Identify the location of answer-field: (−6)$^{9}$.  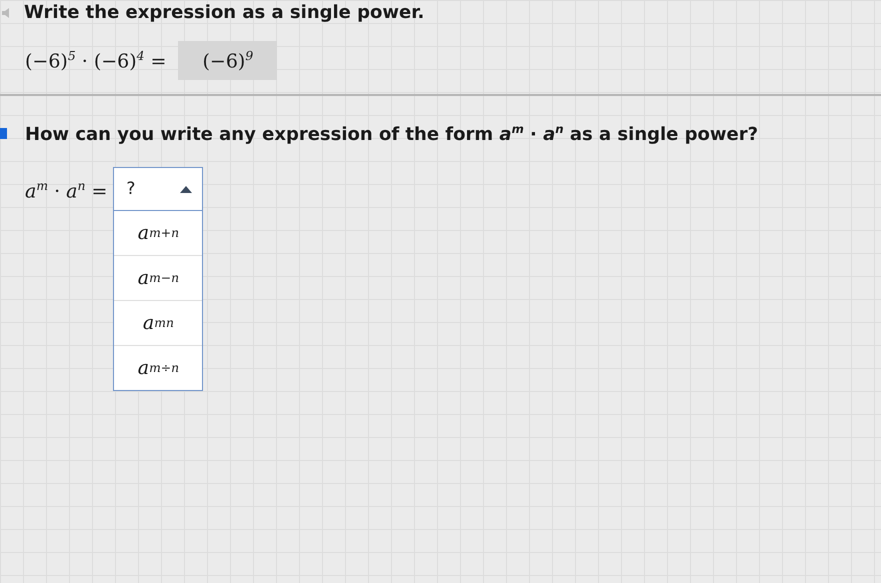
(228, 60).